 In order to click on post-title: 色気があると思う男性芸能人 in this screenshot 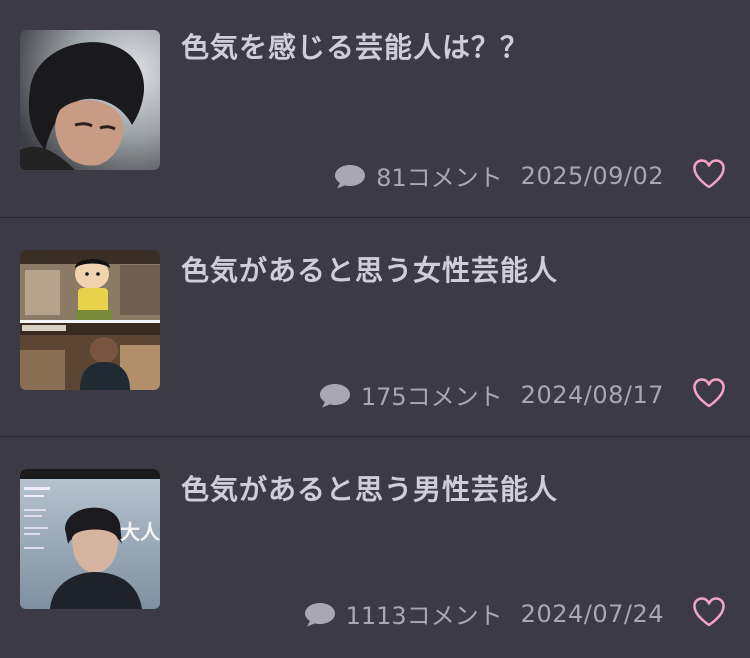, I will do `click(369, 488)`.